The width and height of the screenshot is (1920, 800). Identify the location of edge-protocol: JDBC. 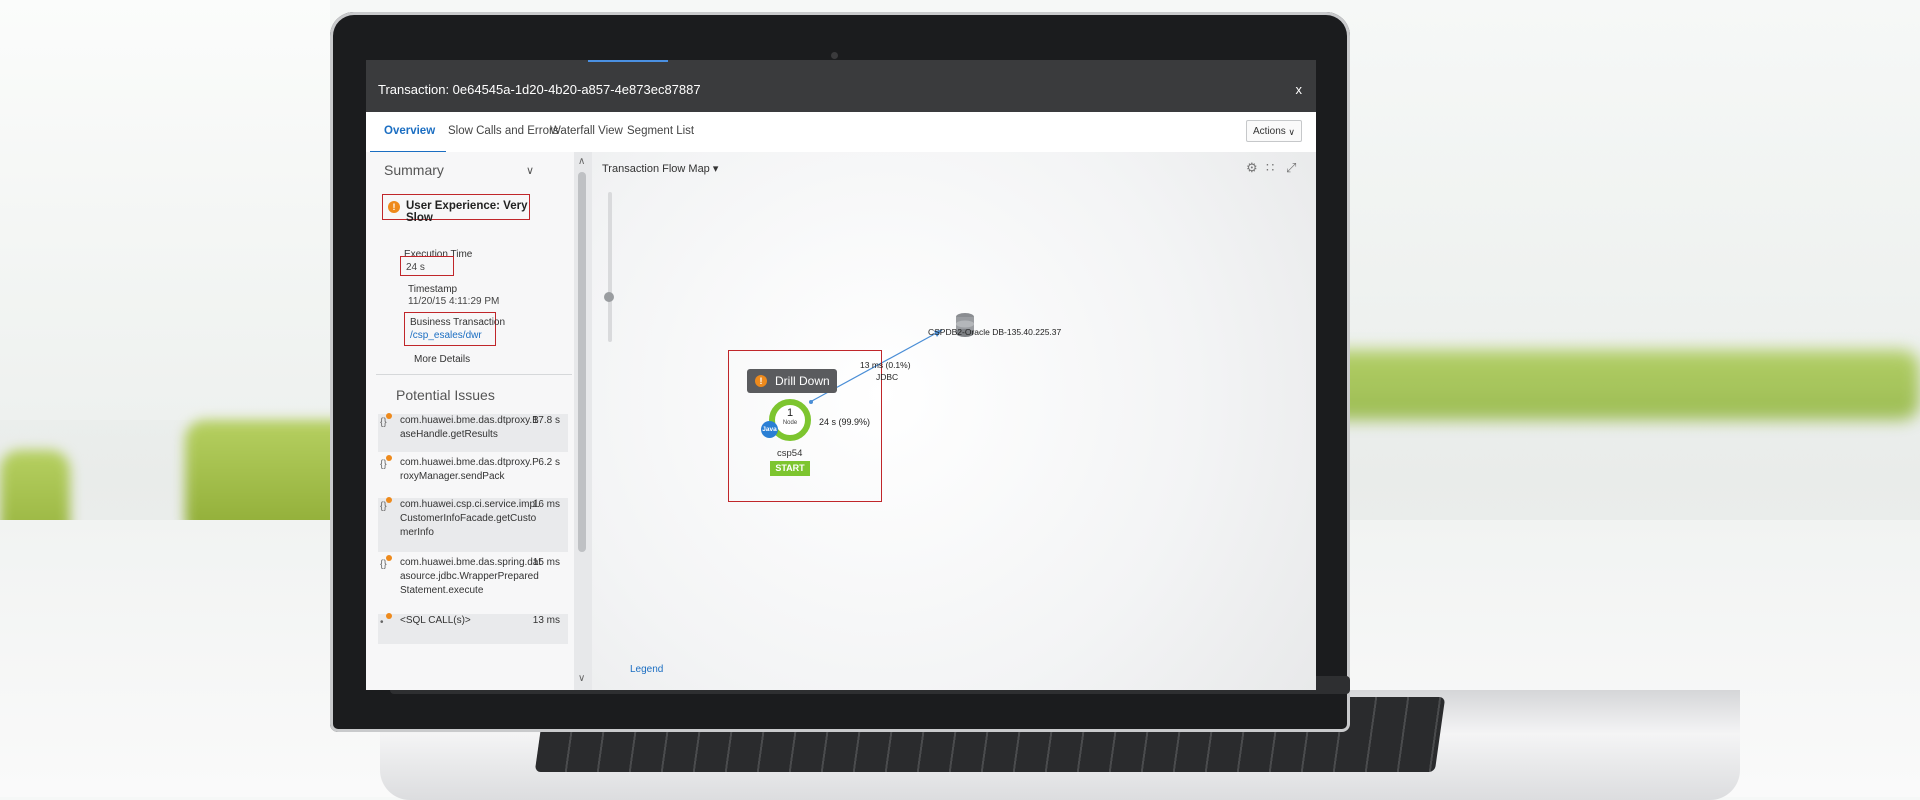
(887, 377).